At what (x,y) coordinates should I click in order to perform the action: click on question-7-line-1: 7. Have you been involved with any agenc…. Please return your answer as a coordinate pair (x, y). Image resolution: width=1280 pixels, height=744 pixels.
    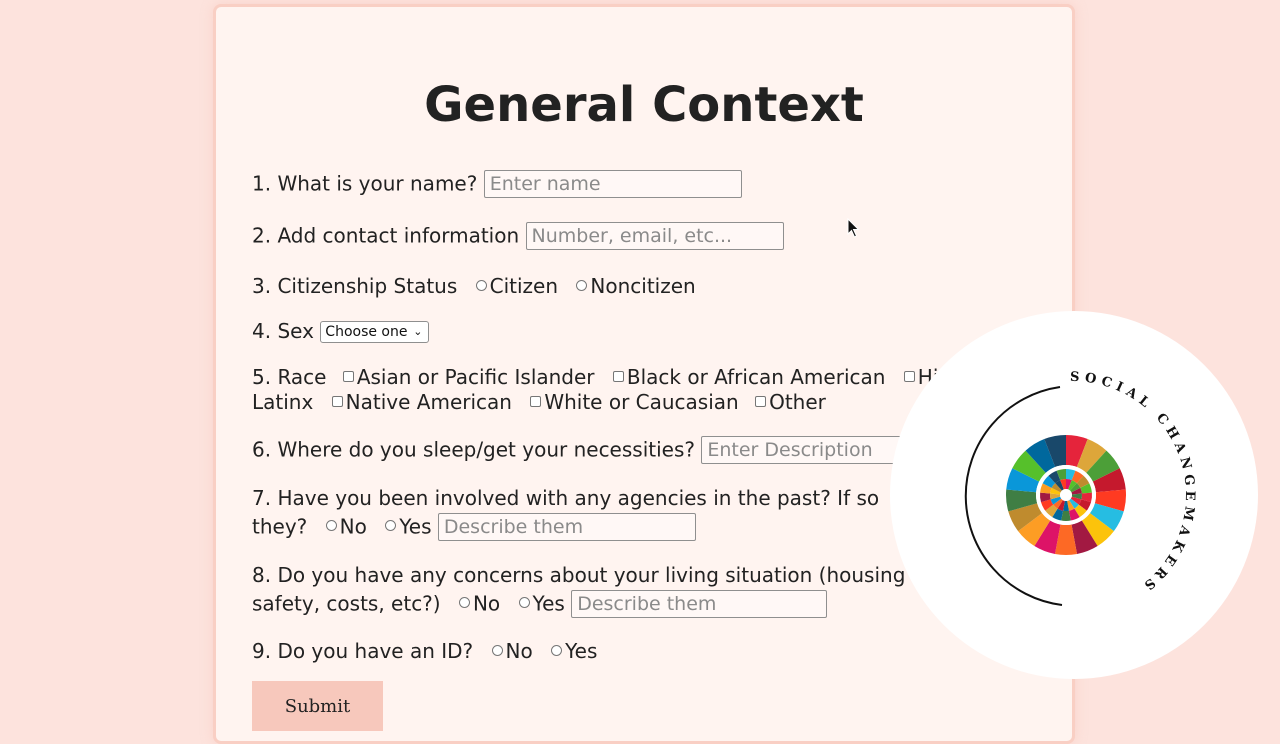
    Looking at the image, I should click on (566, 498).